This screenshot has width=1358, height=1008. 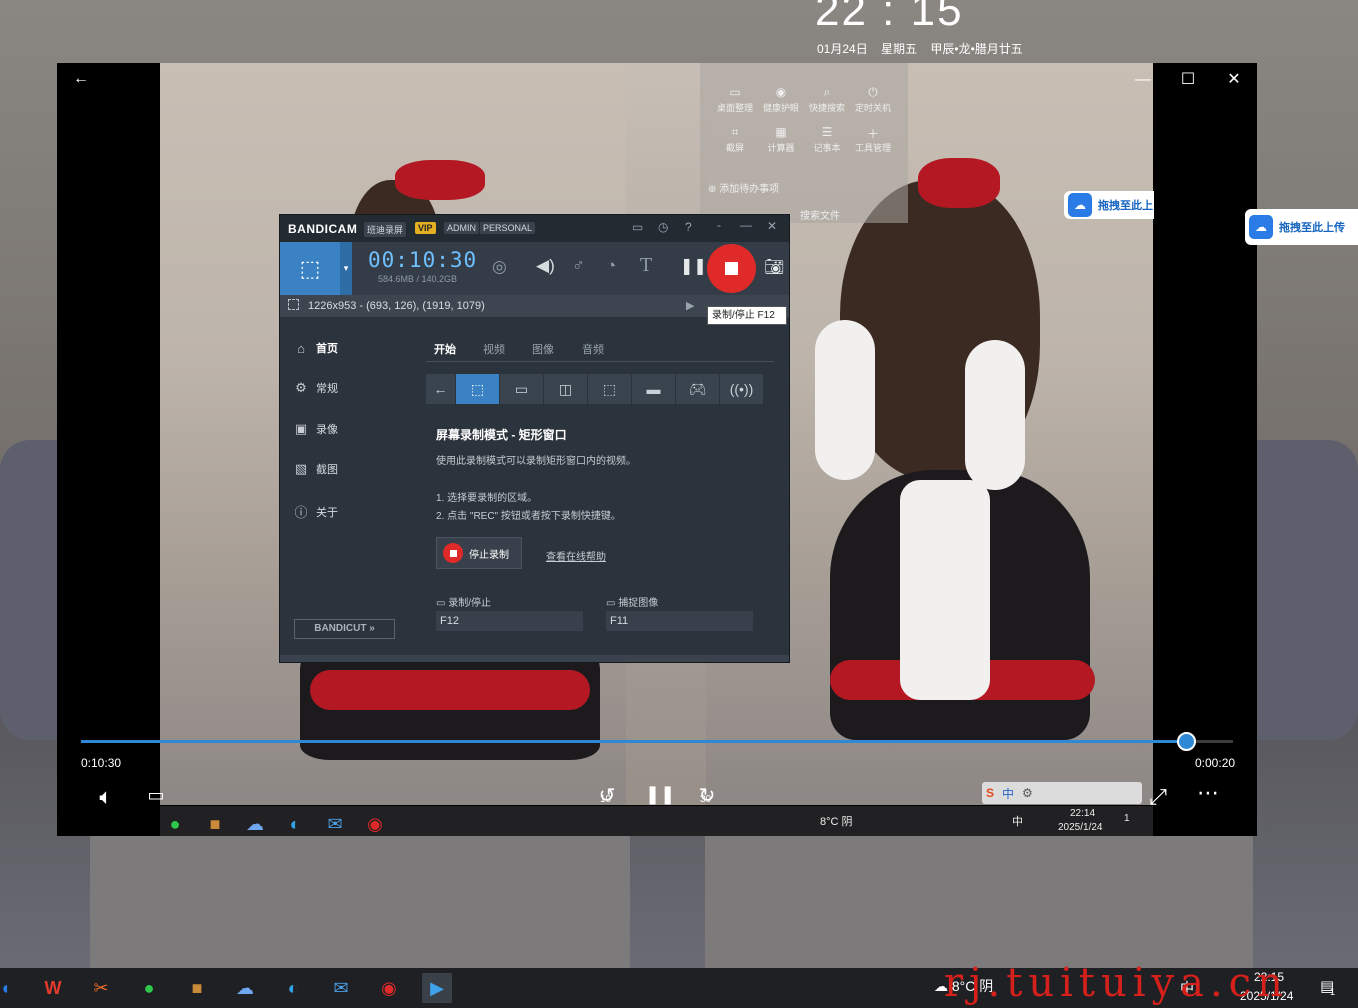 I want to click on inner-weather: 8°C 阴, so click(x=836, y=822).